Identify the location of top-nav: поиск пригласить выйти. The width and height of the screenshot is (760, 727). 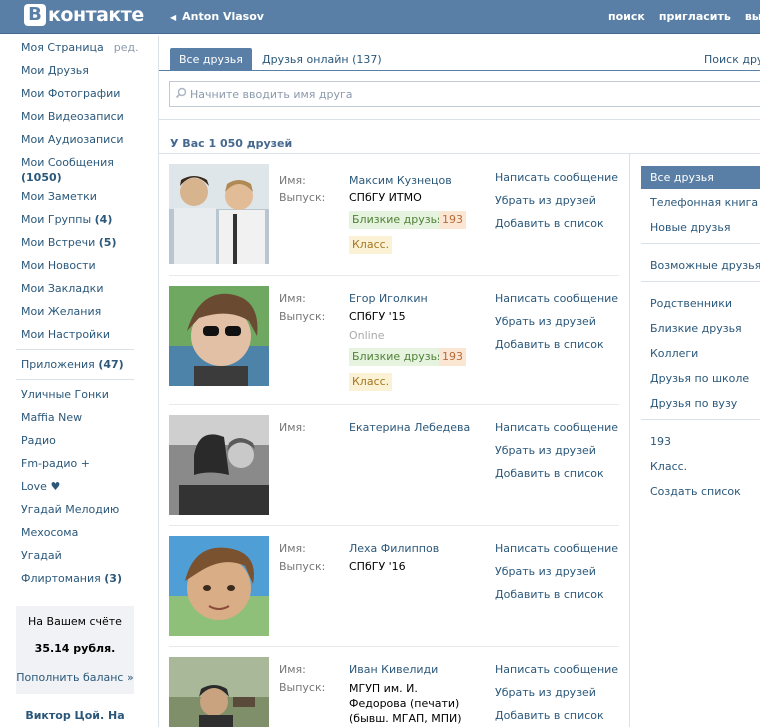
(684, 16).